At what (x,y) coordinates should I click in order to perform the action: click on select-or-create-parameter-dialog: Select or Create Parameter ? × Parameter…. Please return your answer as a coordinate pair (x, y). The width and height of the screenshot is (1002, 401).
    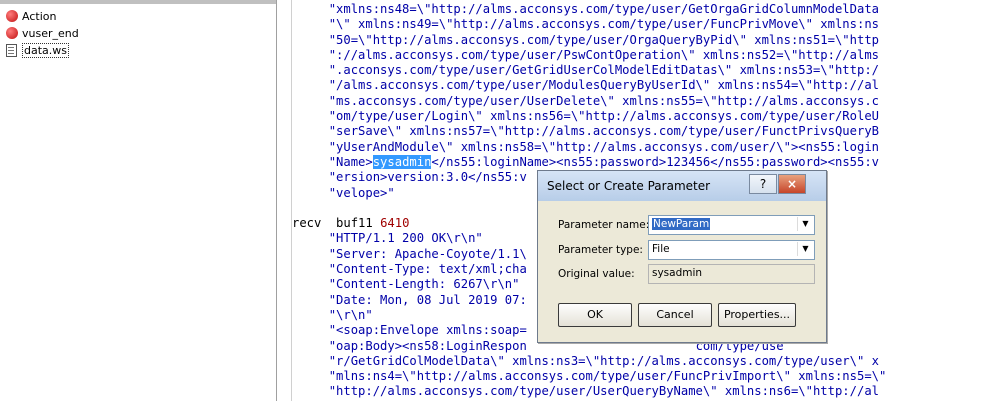
    Looking at the image, I should click on (682, 256).